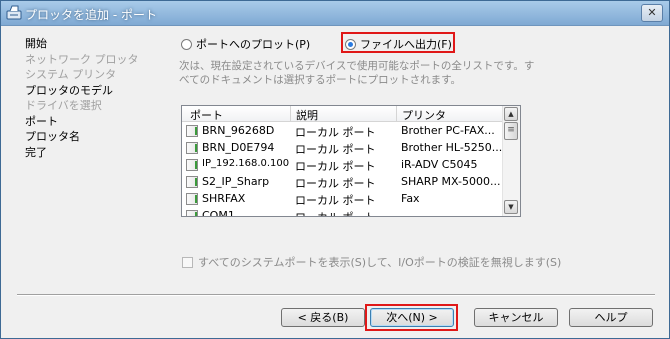 This screenshot has width=670, height=339. What do you see at coordinates (406, 44) in the screenshot?
I see `plot-to-file-label: ファイルへ出力(F)` at bounding box center [406, 44].